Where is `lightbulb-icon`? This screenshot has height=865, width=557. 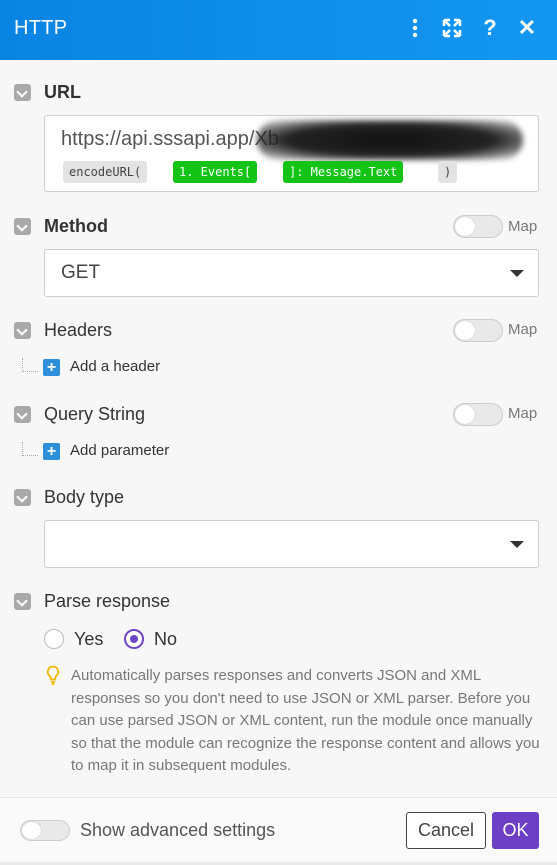
lightbulb-icon is located at coordinates (53, 675).